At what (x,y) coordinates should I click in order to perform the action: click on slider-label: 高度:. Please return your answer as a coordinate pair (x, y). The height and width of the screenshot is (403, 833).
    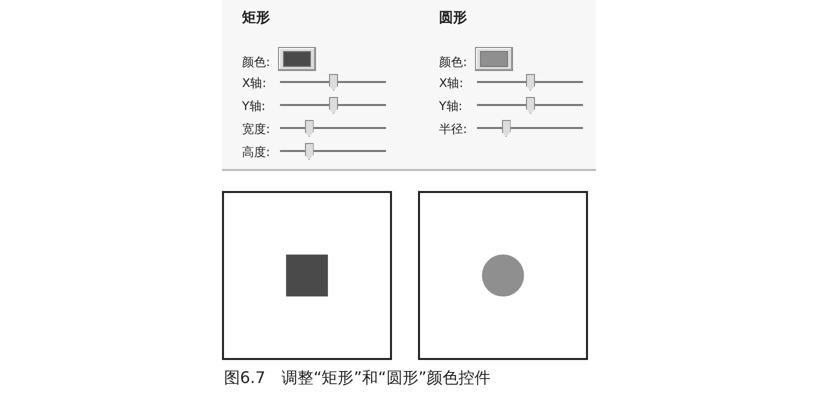
    Looking at the image, I should click on (257, 152).